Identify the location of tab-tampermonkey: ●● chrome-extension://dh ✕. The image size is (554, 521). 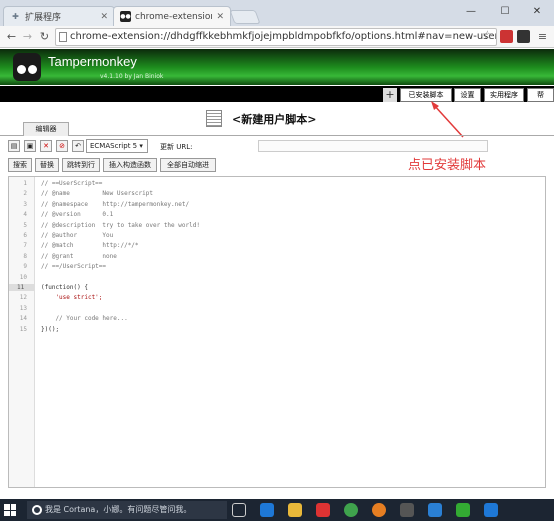
(172, 16).